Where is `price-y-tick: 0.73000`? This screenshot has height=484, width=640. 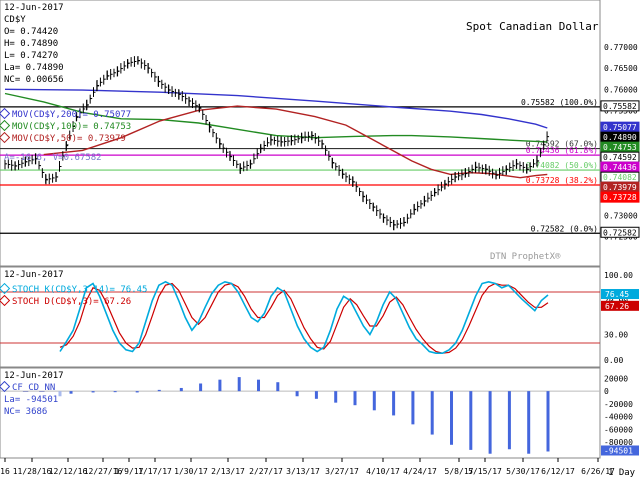 price-y-tick: 0.73000 is located at coordinates (621, 216).